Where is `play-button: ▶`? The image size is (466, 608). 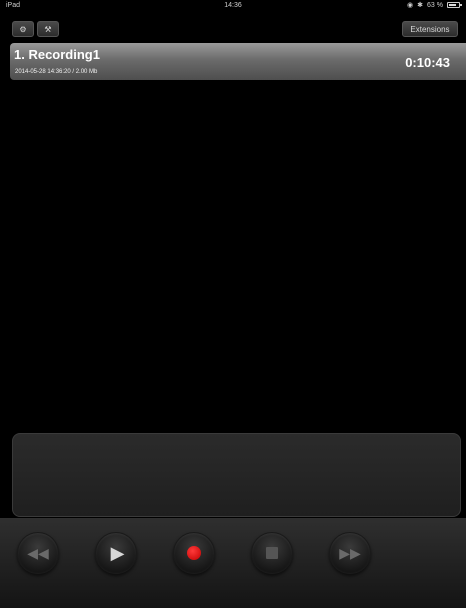
play-button: ▶ is located at coordinates (116, 553).